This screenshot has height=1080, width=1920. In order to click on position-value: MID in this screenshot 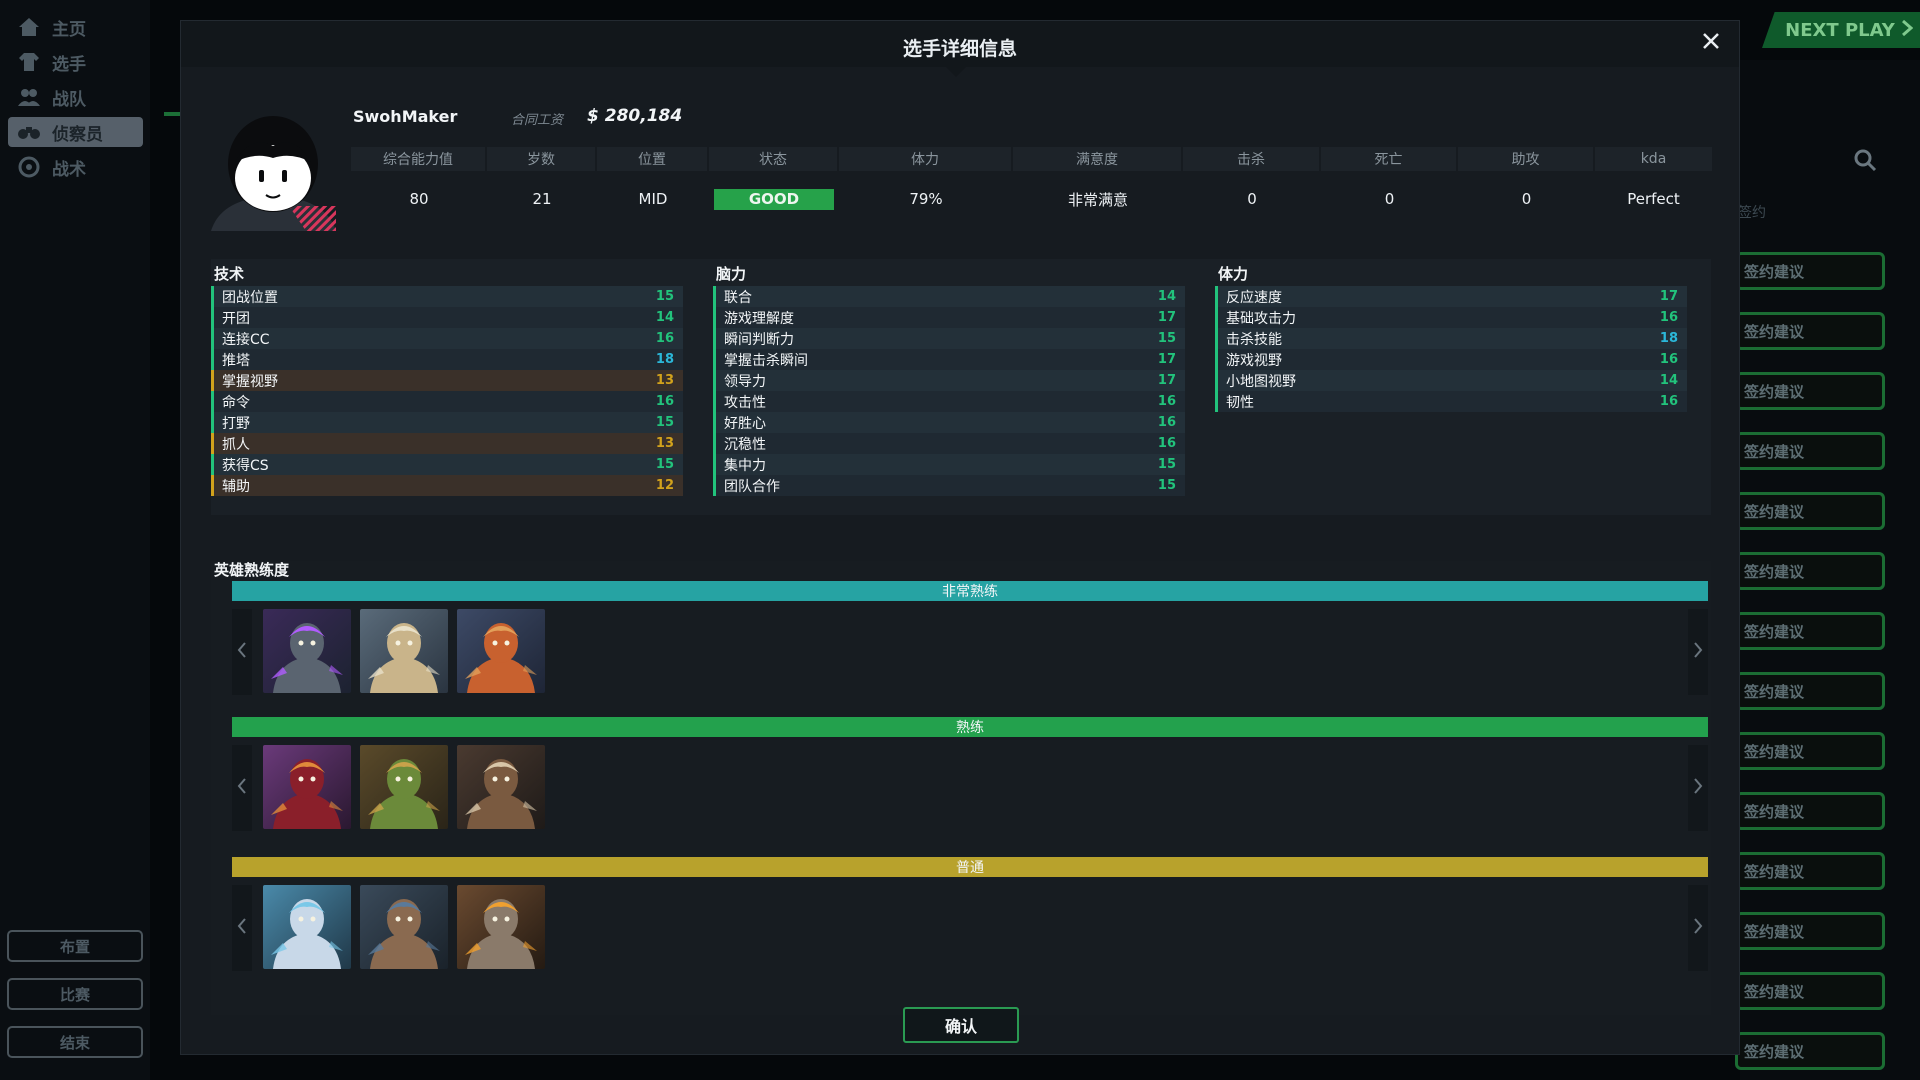, I will do `click(653, 199)`.